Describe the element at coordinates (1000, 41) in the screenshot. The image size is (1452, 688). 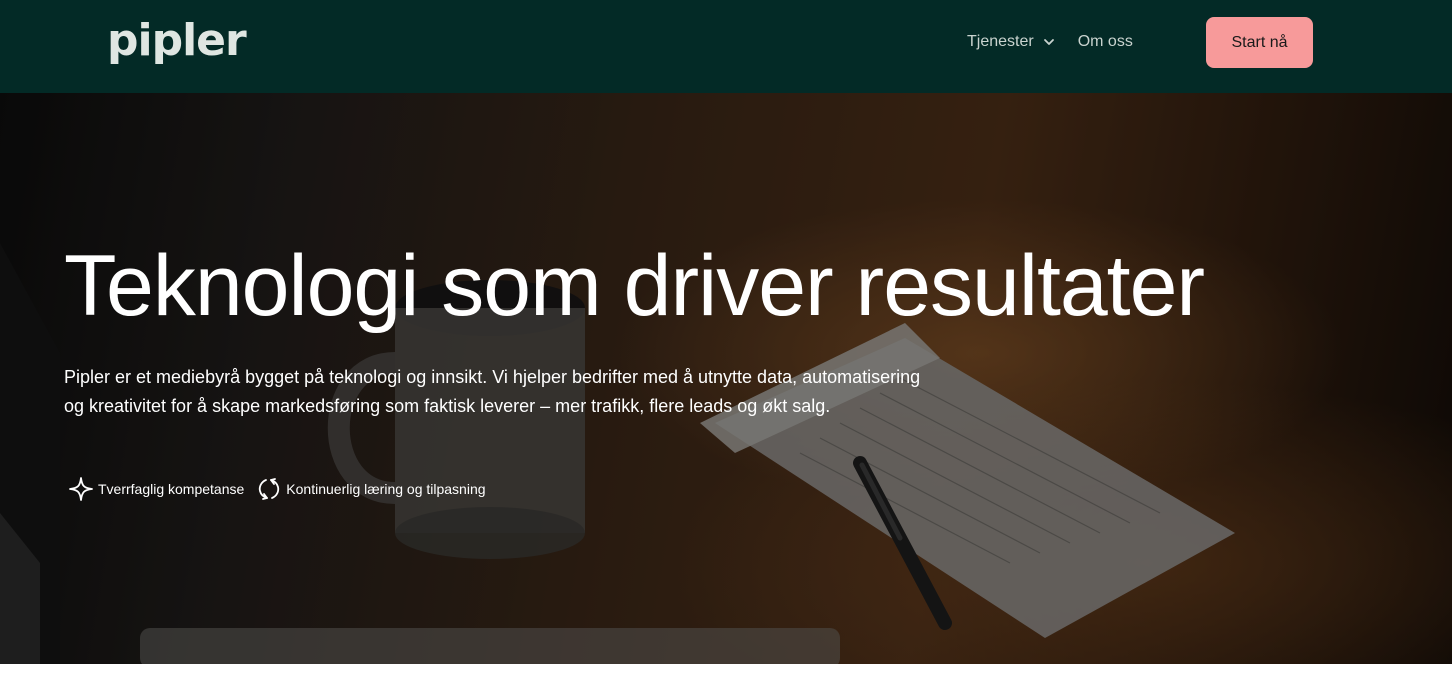
I see `nav-item-label: Tjenester` at that location.